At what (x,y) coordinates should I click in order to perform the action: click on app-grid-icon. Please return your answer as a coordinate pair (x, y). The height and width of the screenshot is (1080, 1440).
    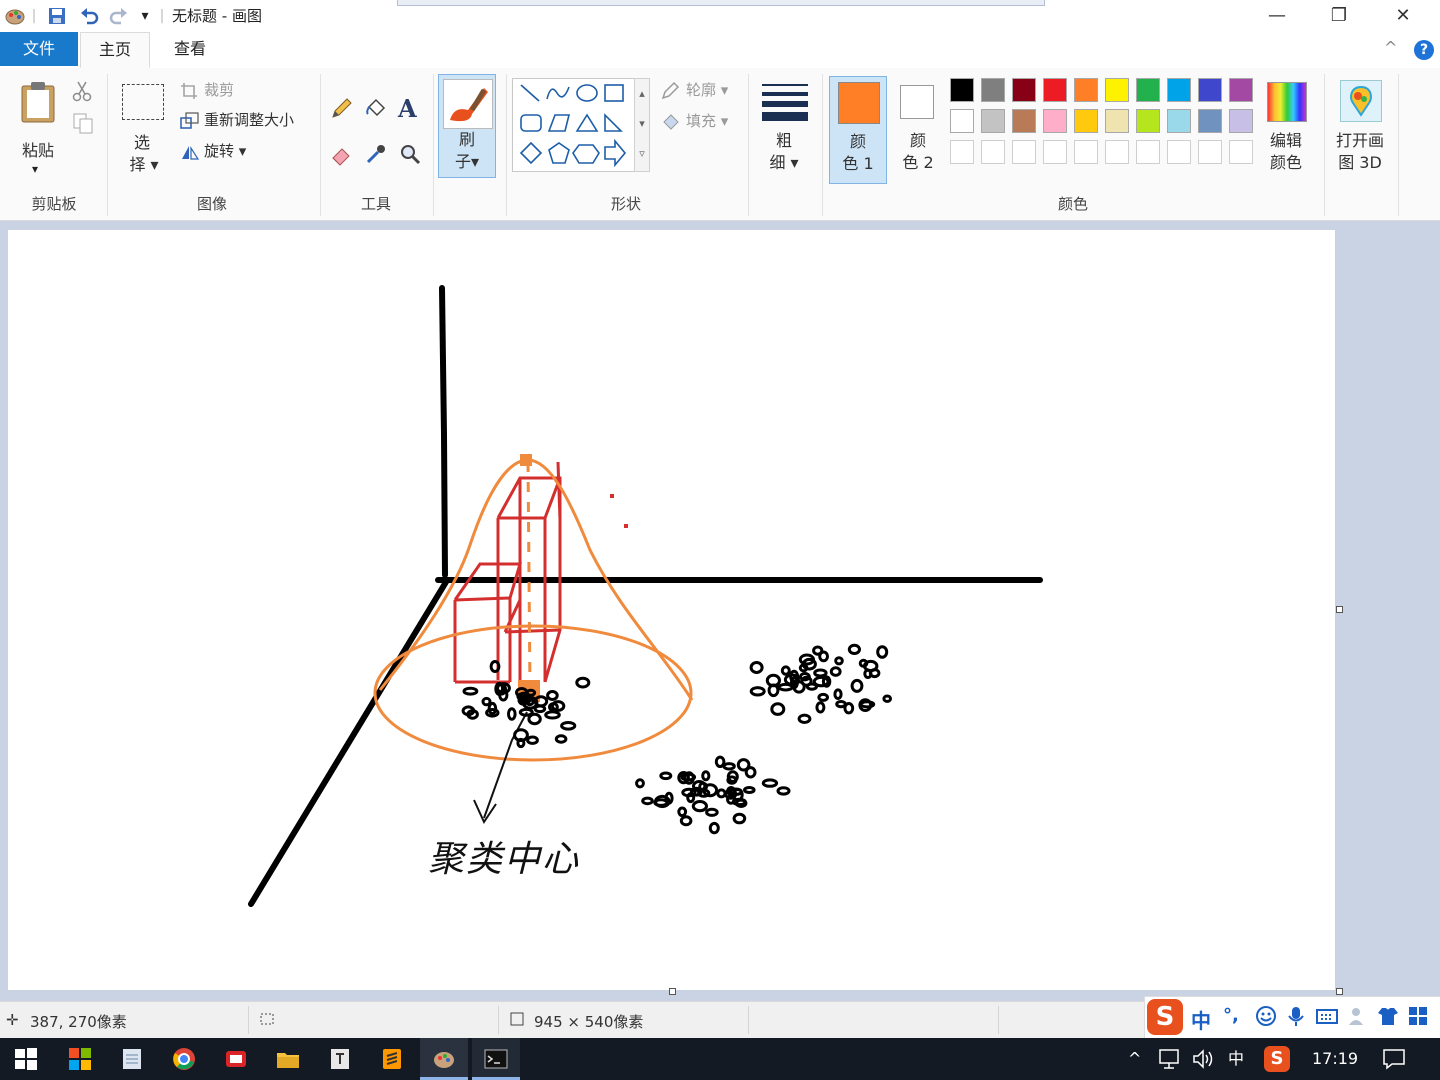
    Looking at the image, I should click on (80, 1059).